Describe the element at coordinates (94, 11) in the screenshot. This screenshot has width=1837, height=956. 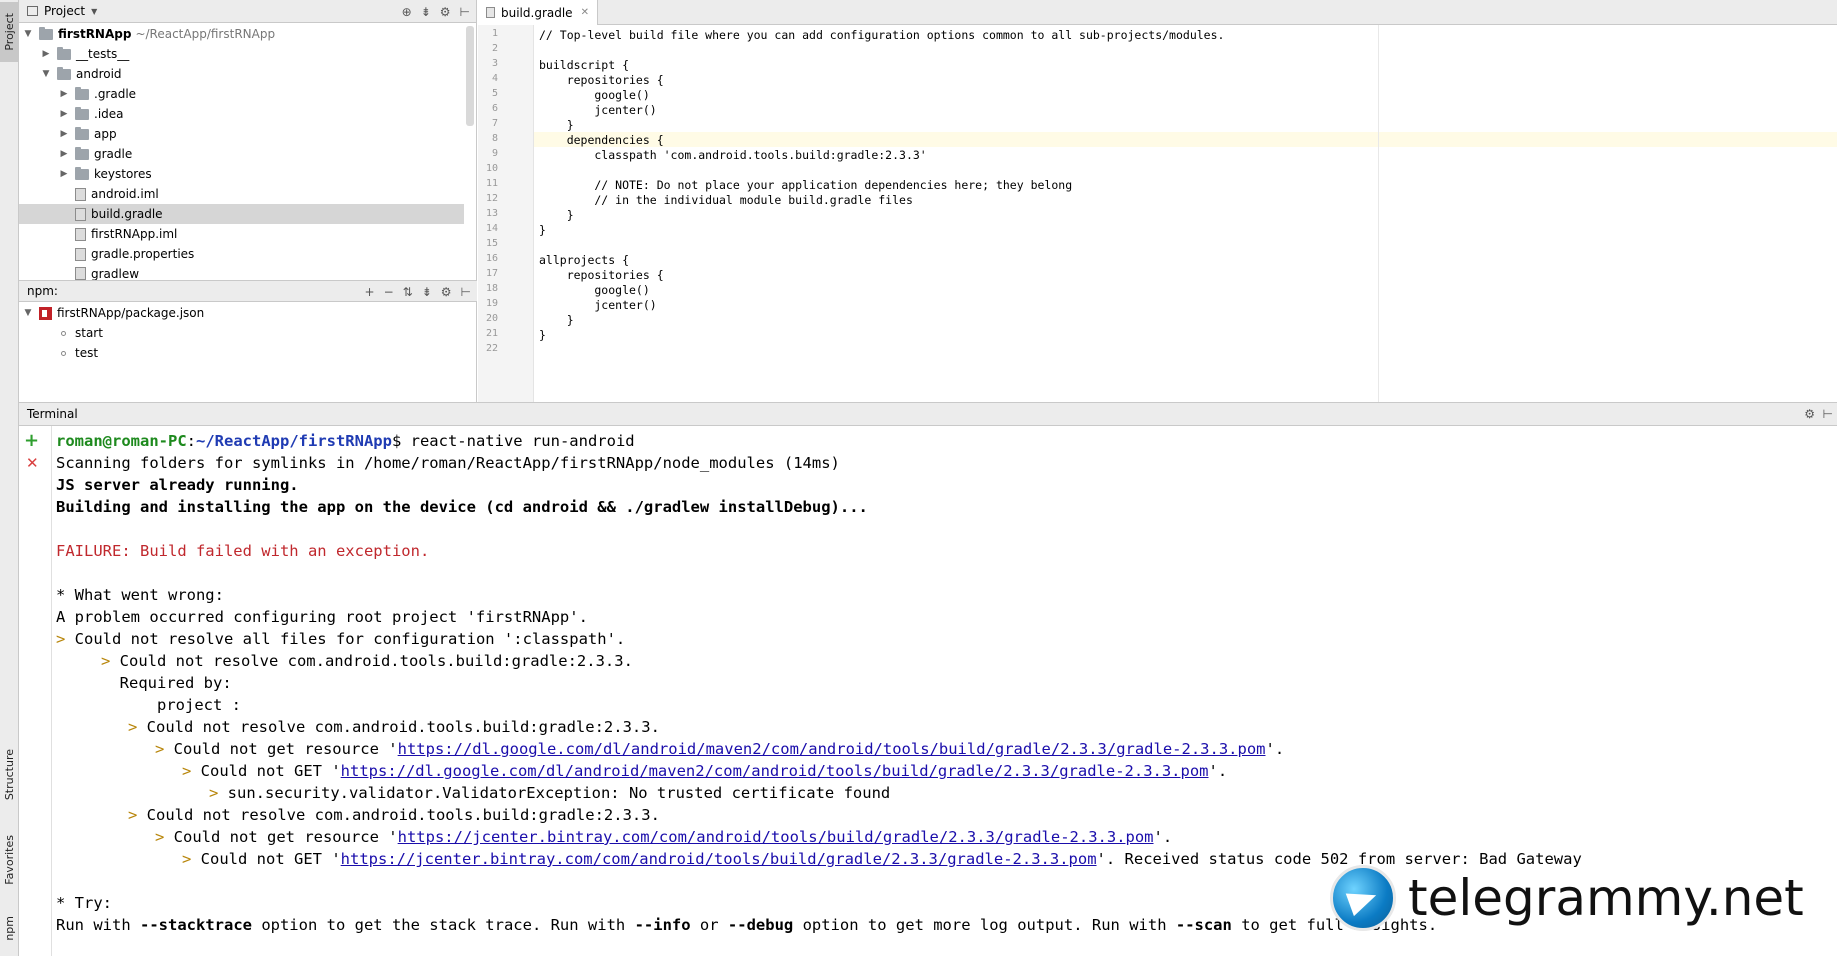
I see `chevron-down-icon: ▼` at that location.